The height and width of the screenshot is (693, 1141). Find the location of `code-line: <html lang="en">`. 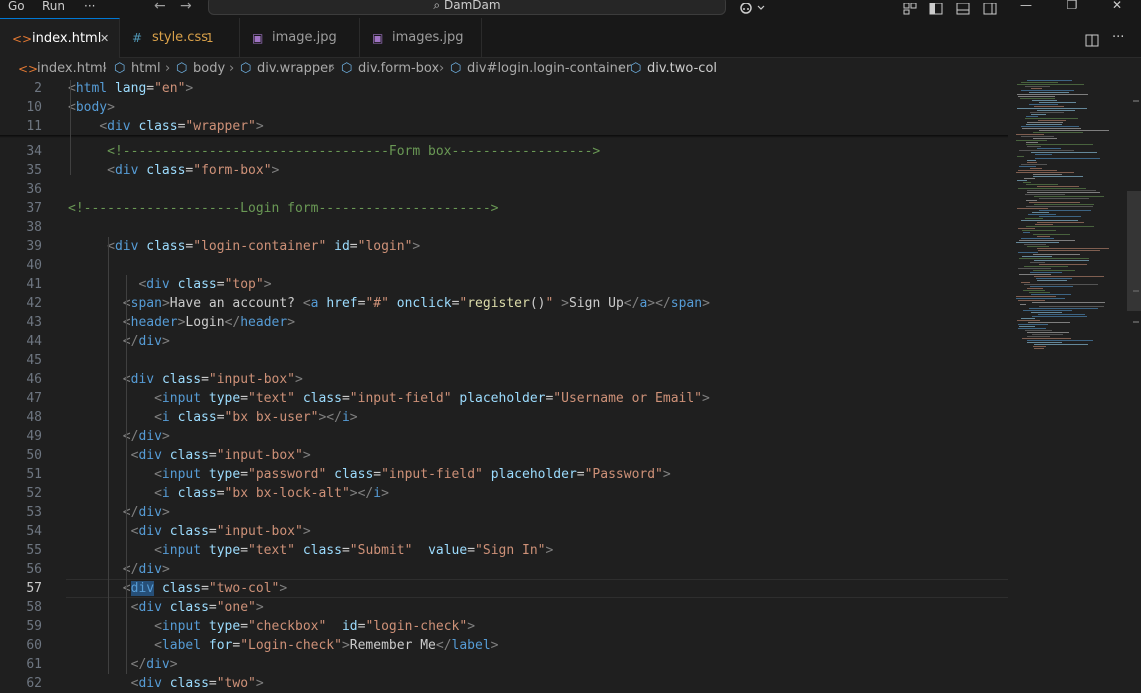

code-line: <html lang="en"> is located at coordinates (130, 88).